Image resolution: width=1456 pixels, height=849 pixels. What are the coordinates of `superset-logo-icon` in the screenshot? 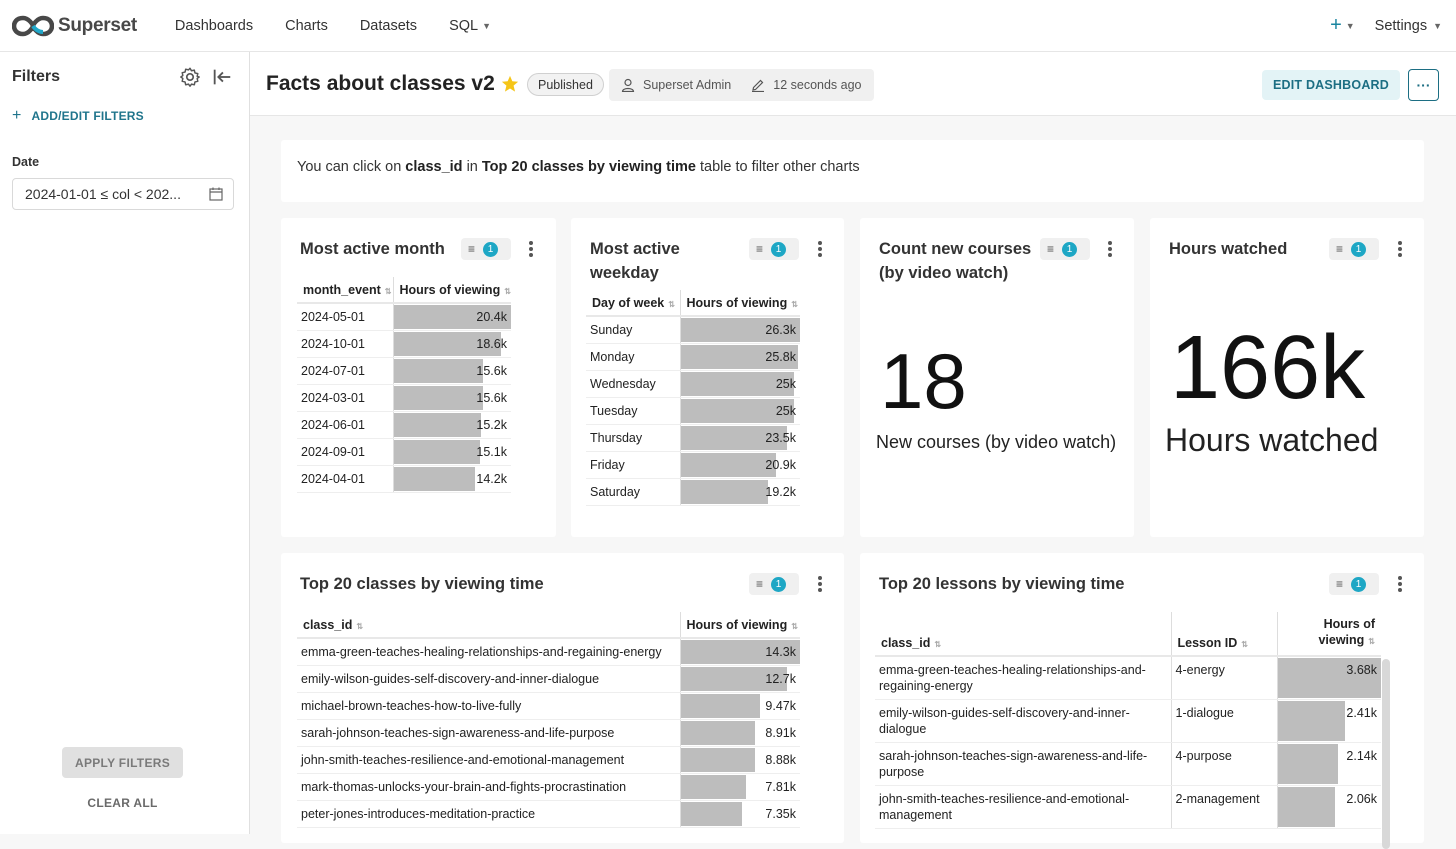 It's located at (33, 25).